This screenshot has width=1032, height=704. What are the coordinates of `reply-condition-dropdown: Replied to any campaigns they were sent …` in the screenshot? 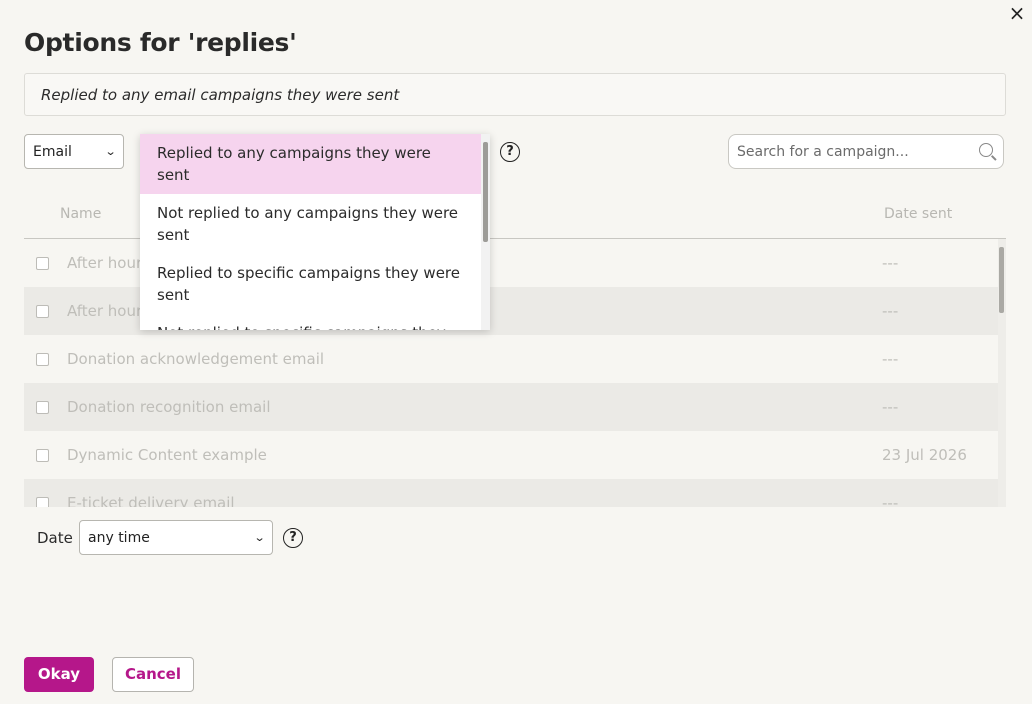 It's located at (315, 232).